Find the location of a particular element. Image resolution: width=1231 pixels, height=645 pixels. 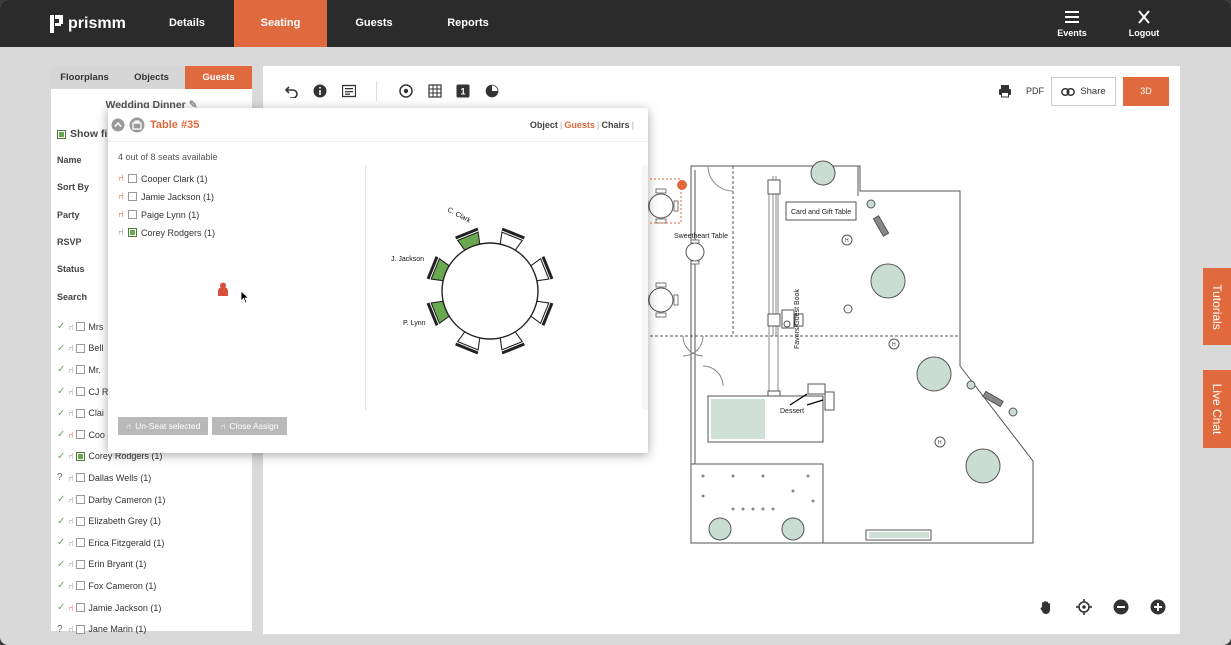

seated-guest-row: ⑁ Corey Rodgers (1) is located at coordinates (166, 232).